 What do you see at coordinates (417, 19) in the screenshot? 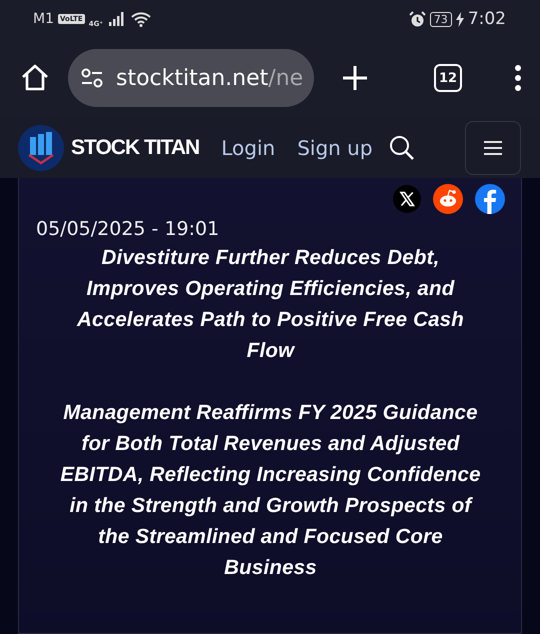
I see `alarm-icon` at bounding box center [417, 19].